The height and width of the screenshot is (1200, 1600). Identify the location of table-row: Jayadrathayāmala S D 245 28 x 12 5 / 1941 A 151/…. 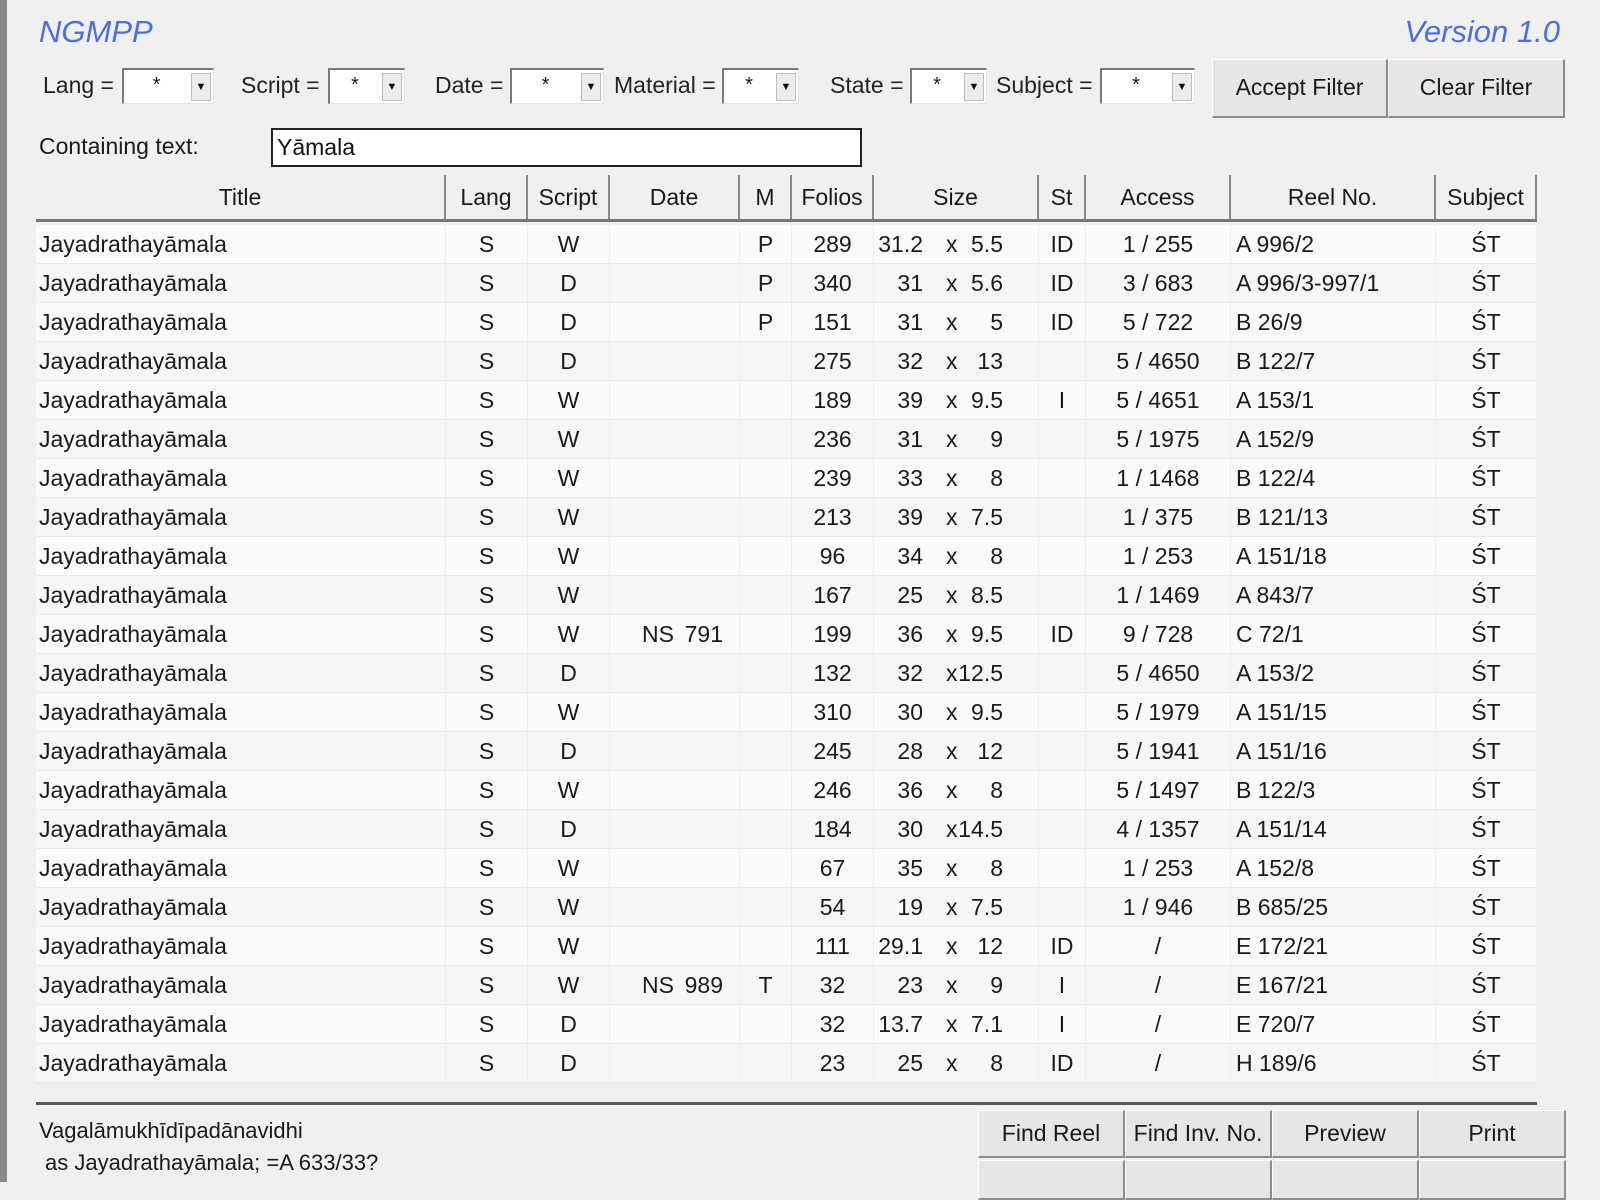
(786, 751).